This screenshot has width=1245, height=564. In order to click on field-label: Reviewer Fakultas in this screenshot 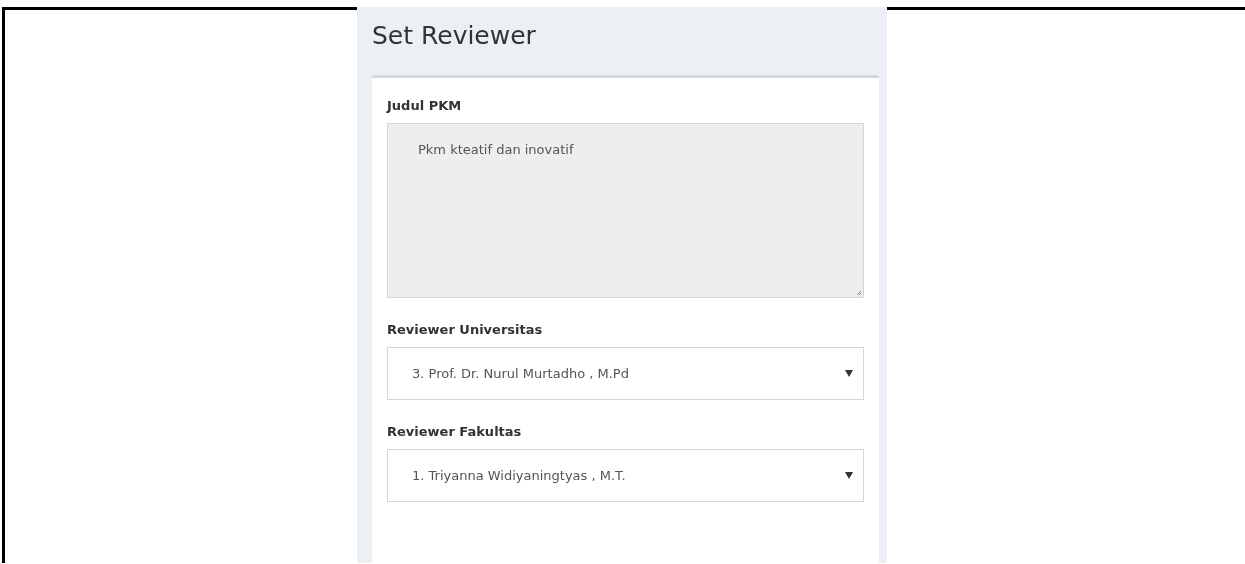, I will do `click(455, 431)`.